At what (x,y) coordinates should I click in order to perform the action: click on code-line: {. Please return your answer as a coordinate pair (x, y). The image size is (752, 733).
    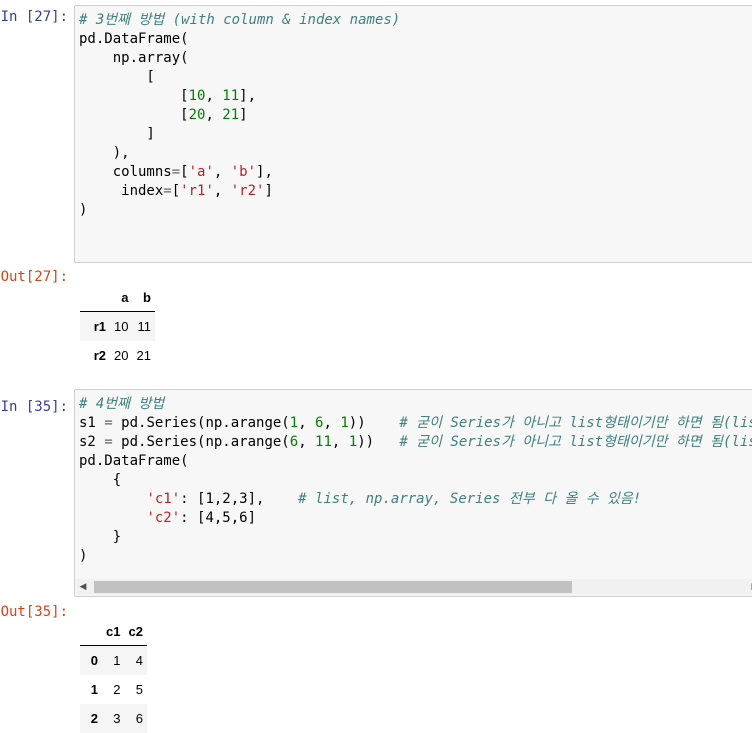
    Looking at the image, I should click on (100, 480).